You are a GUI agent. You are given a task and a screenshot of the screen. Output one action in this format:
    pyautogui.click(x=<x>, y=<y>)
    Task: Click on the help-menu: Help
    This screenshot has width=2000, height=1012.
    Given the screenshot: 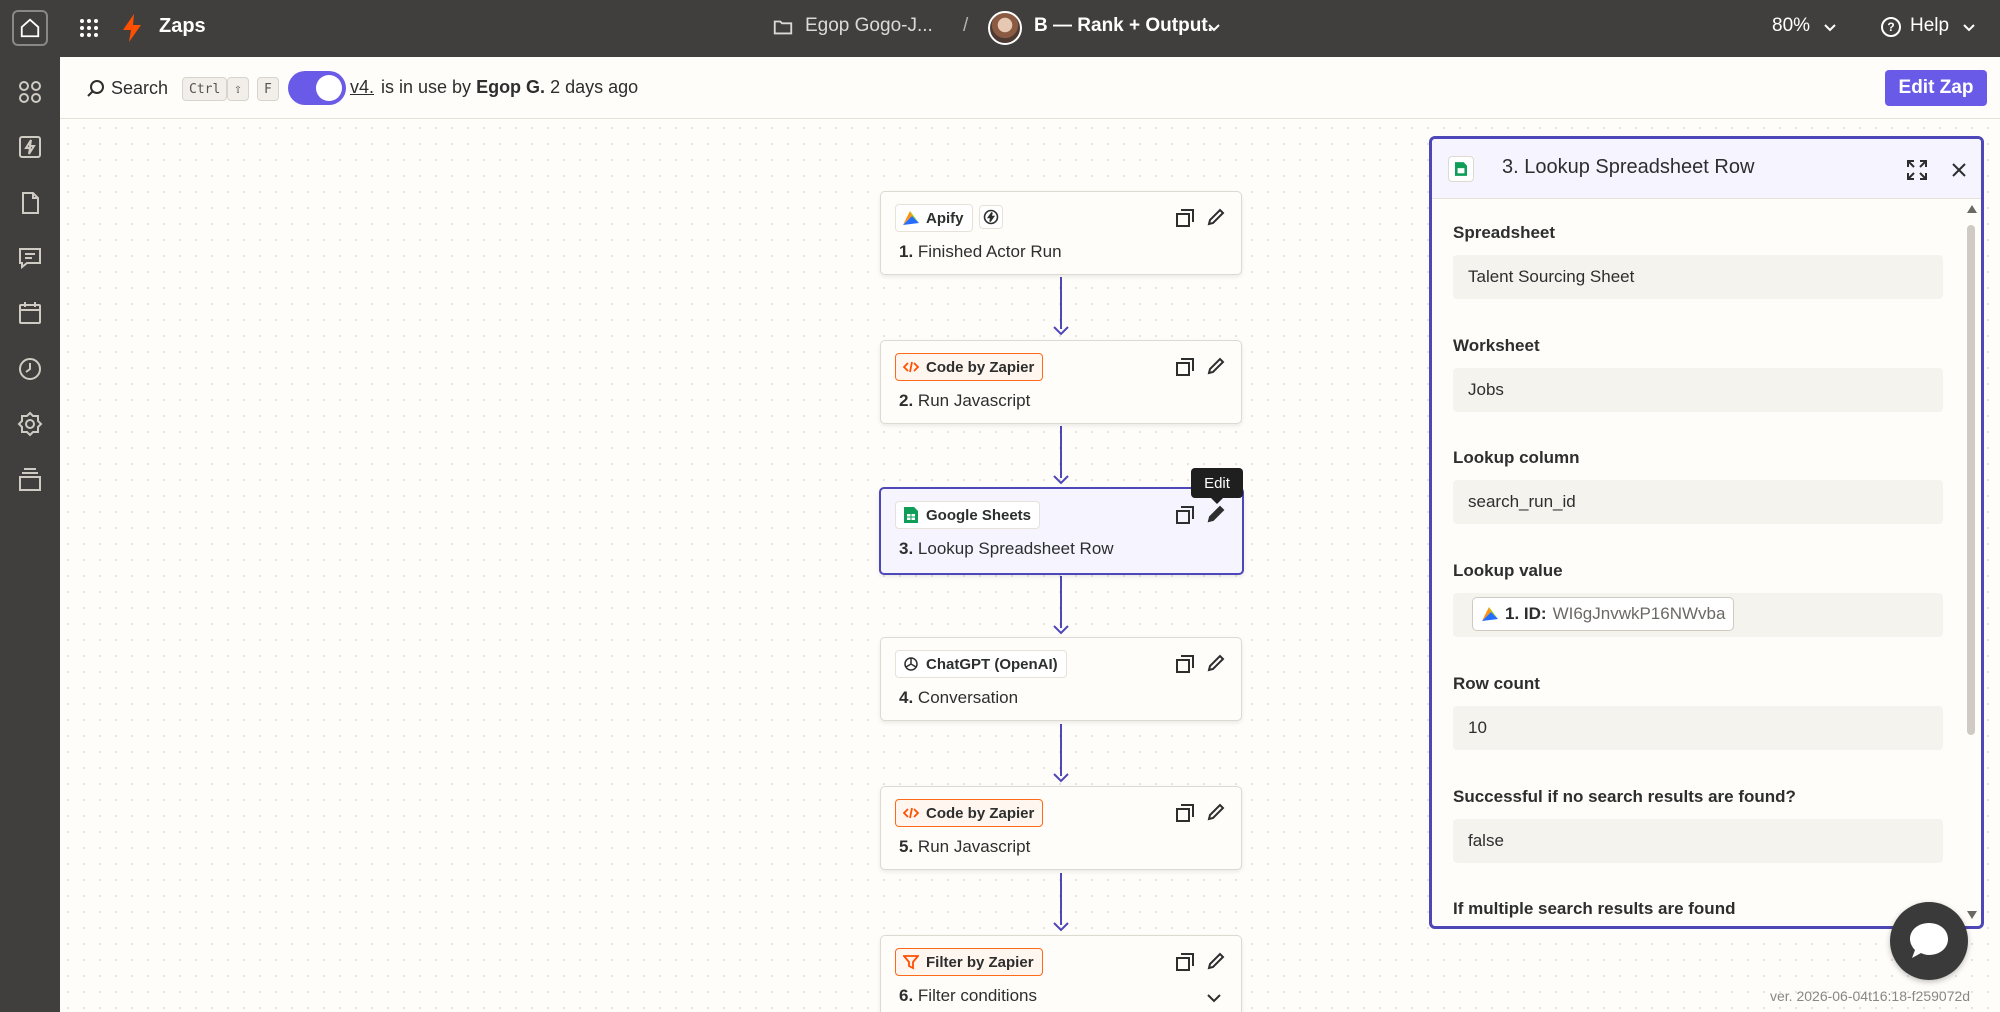 What is the action you would take?
    pyautogui.click(x=1929, y=26)
    